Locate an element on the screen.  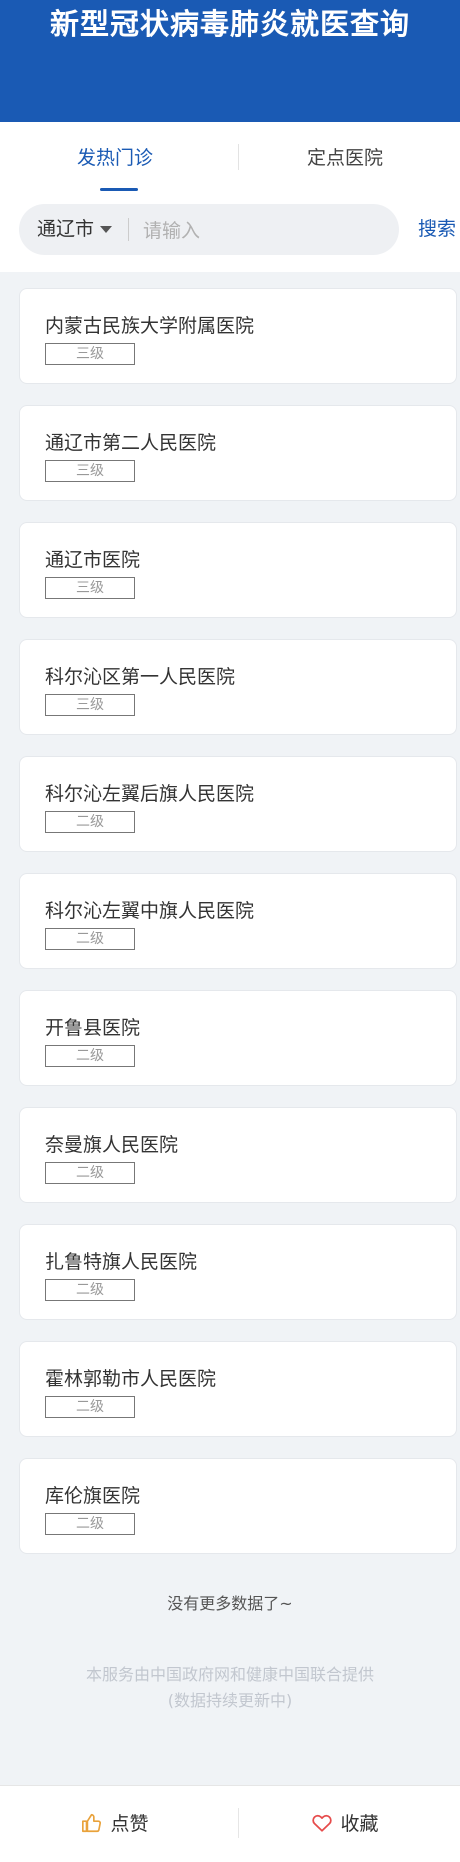
hospital-card: 霍林郭勒市人民医院 二级 is located at coordinates (238, 1389).